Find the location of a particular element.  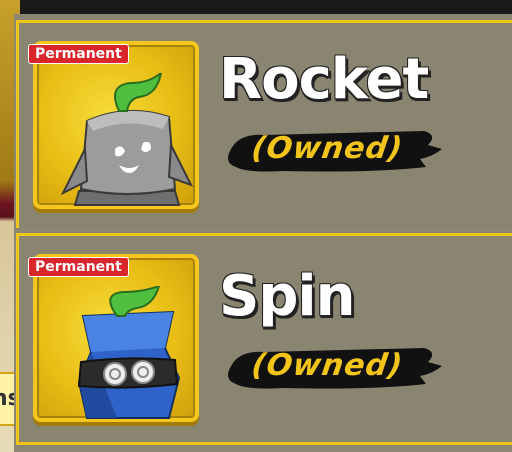

fruit-name: Rocket is located at coordinates (324, 79).